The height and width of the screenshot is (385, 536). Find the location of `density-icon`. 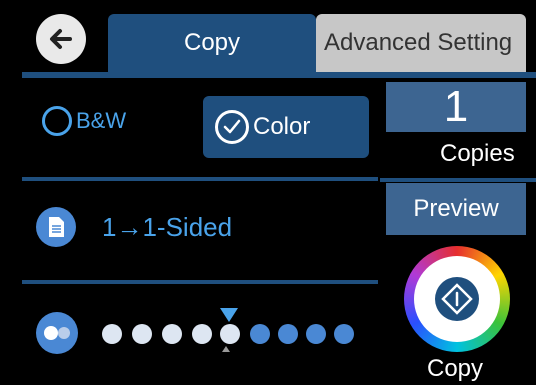

density-icon is located at coordinates (57, 333).